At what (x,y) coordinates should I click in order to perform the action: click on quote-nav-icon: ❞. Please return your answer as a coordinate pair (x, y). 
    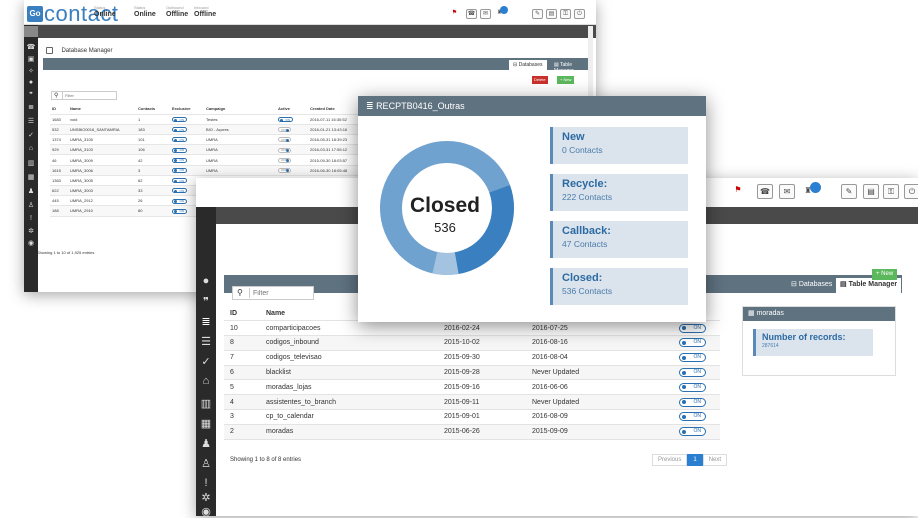
    Looking at the image, I should click on (31, 95).